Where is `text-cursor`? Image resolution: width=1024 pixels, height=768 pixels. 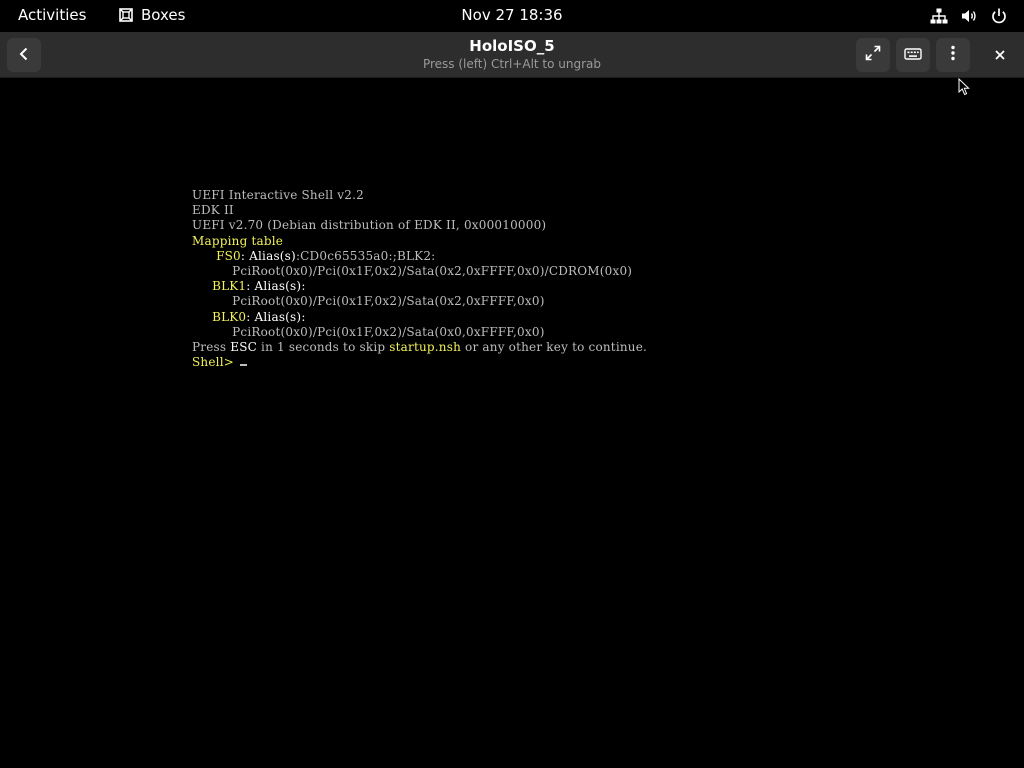
text-cursor is located at coordinates (243, 365).